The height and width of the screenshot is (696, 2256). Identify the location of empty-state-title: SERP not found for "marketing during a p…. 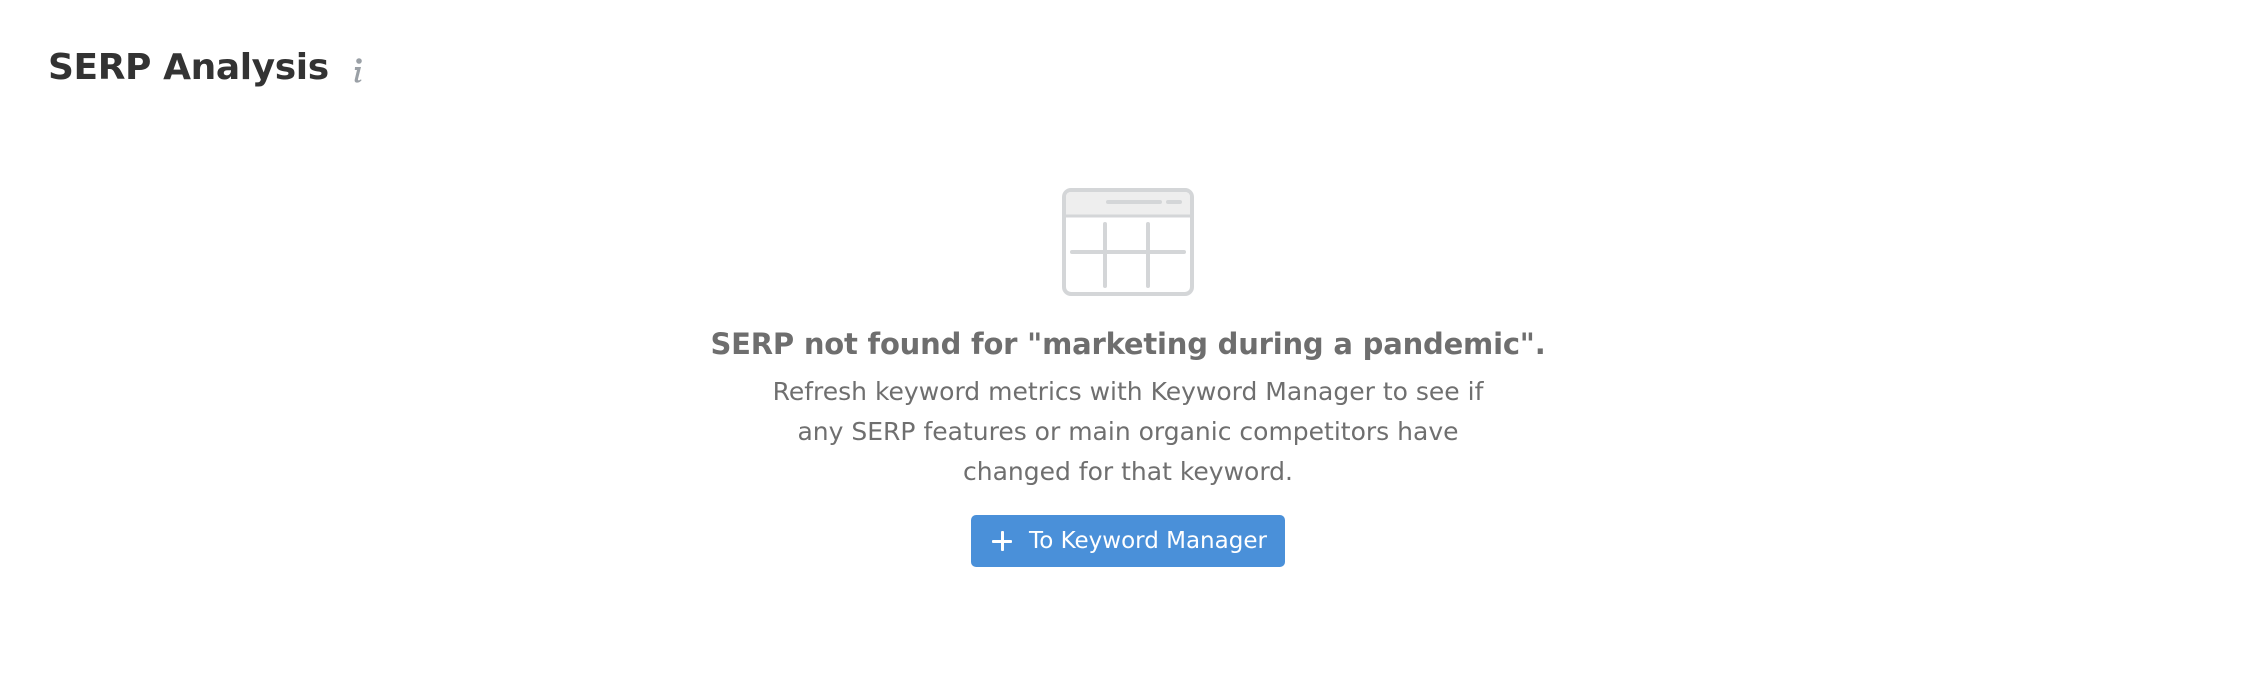
(1128, 344).